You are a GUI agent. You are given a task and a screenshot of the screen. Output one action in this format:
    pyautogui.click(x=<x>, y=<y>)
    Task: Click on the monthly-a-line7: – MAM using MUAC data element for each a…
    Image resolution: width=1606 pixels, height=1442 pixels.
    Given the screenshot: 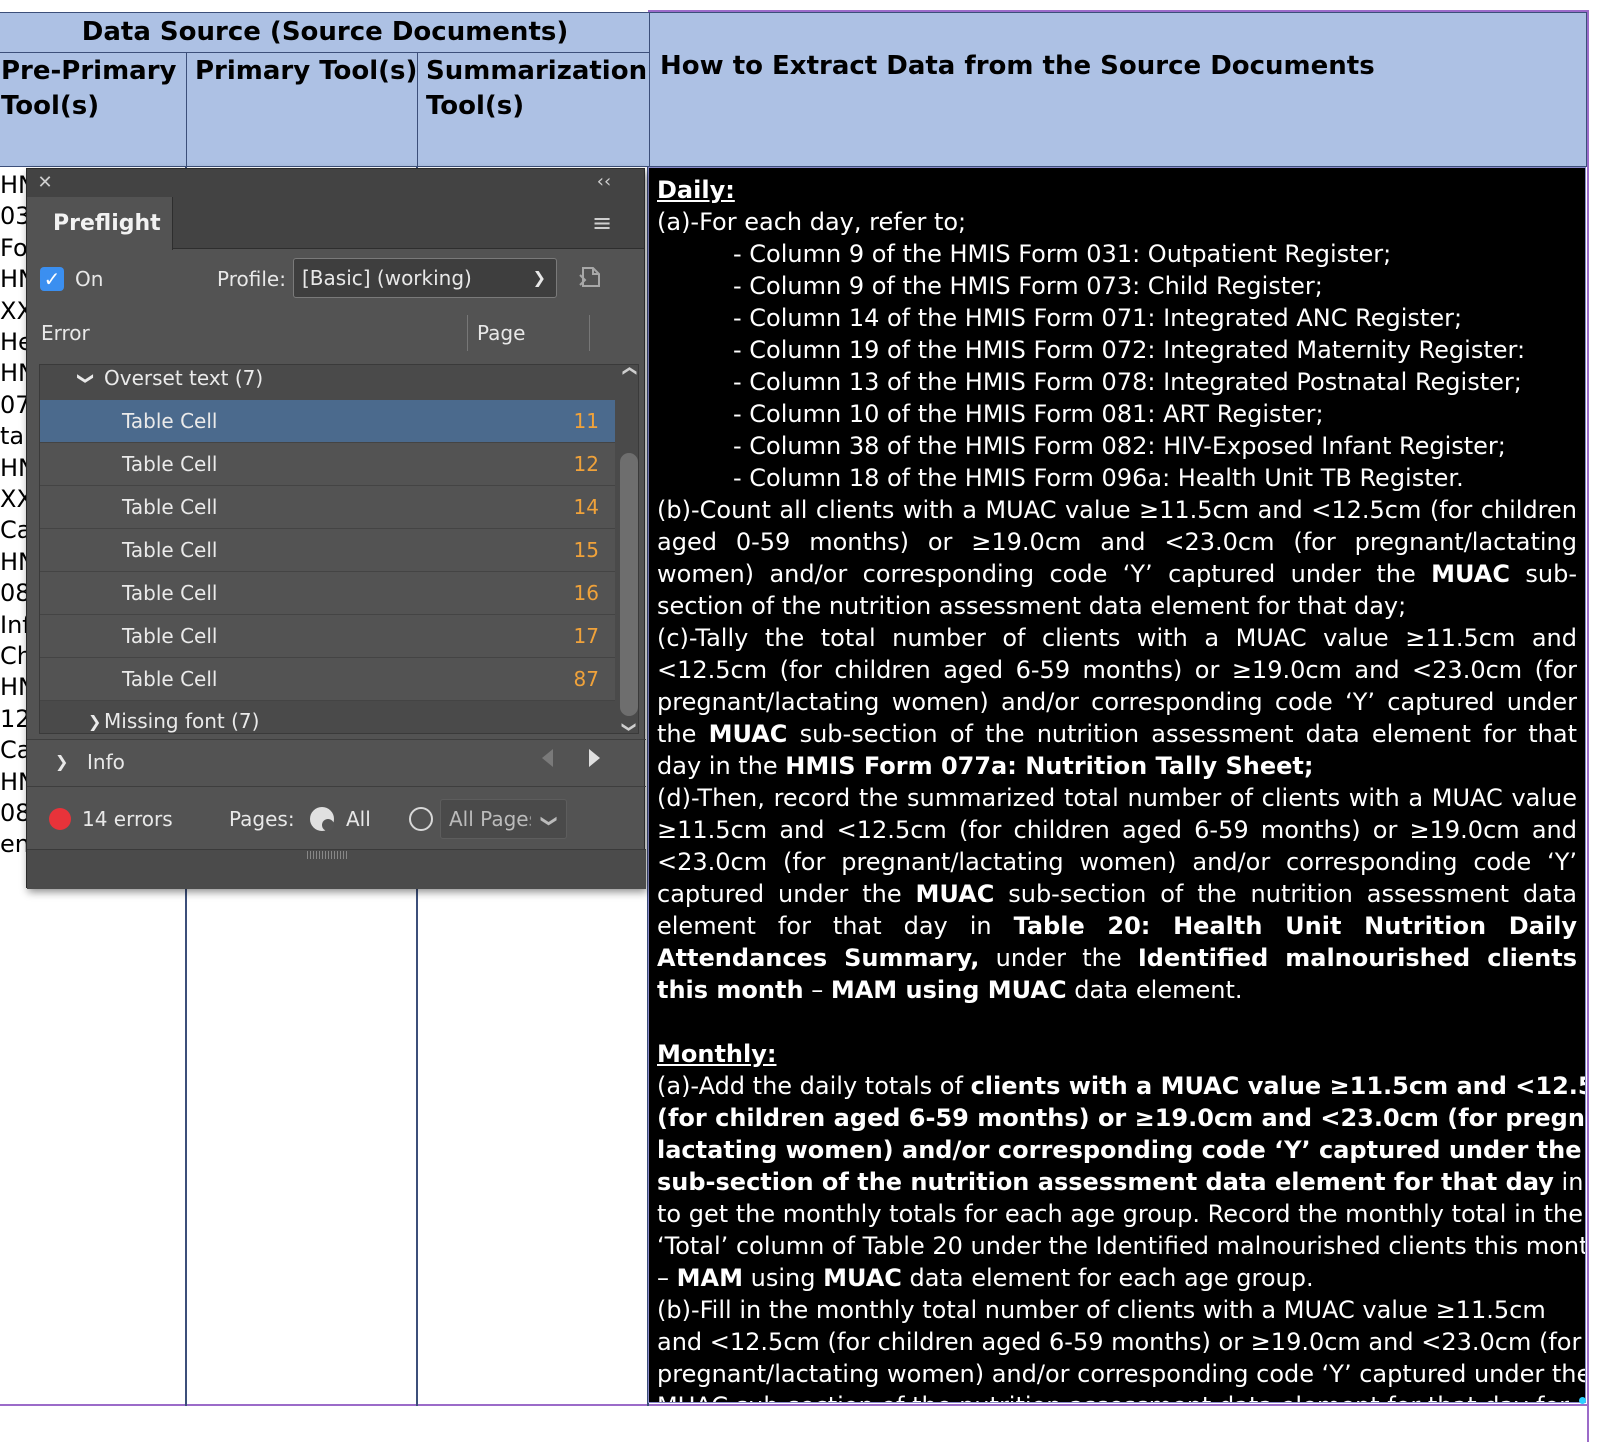 What is the action you would take?
    pyautogui.click(x=1117, y=1278)
    